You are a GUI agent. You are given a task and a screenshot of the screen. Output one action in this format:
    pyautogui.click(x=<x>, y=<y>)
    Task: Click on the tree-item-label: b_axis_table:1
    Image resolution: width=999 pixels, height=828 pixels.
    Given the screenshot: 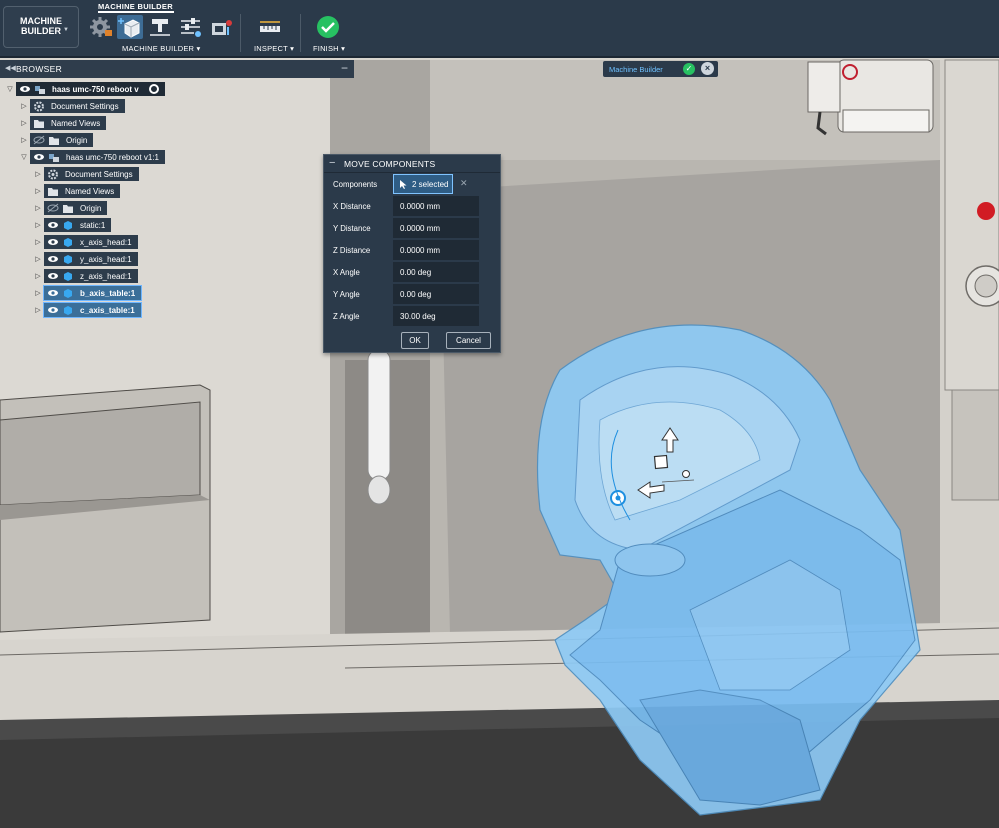 What is the action you would take?
    pyautogui.click(x=108, y=293)
    